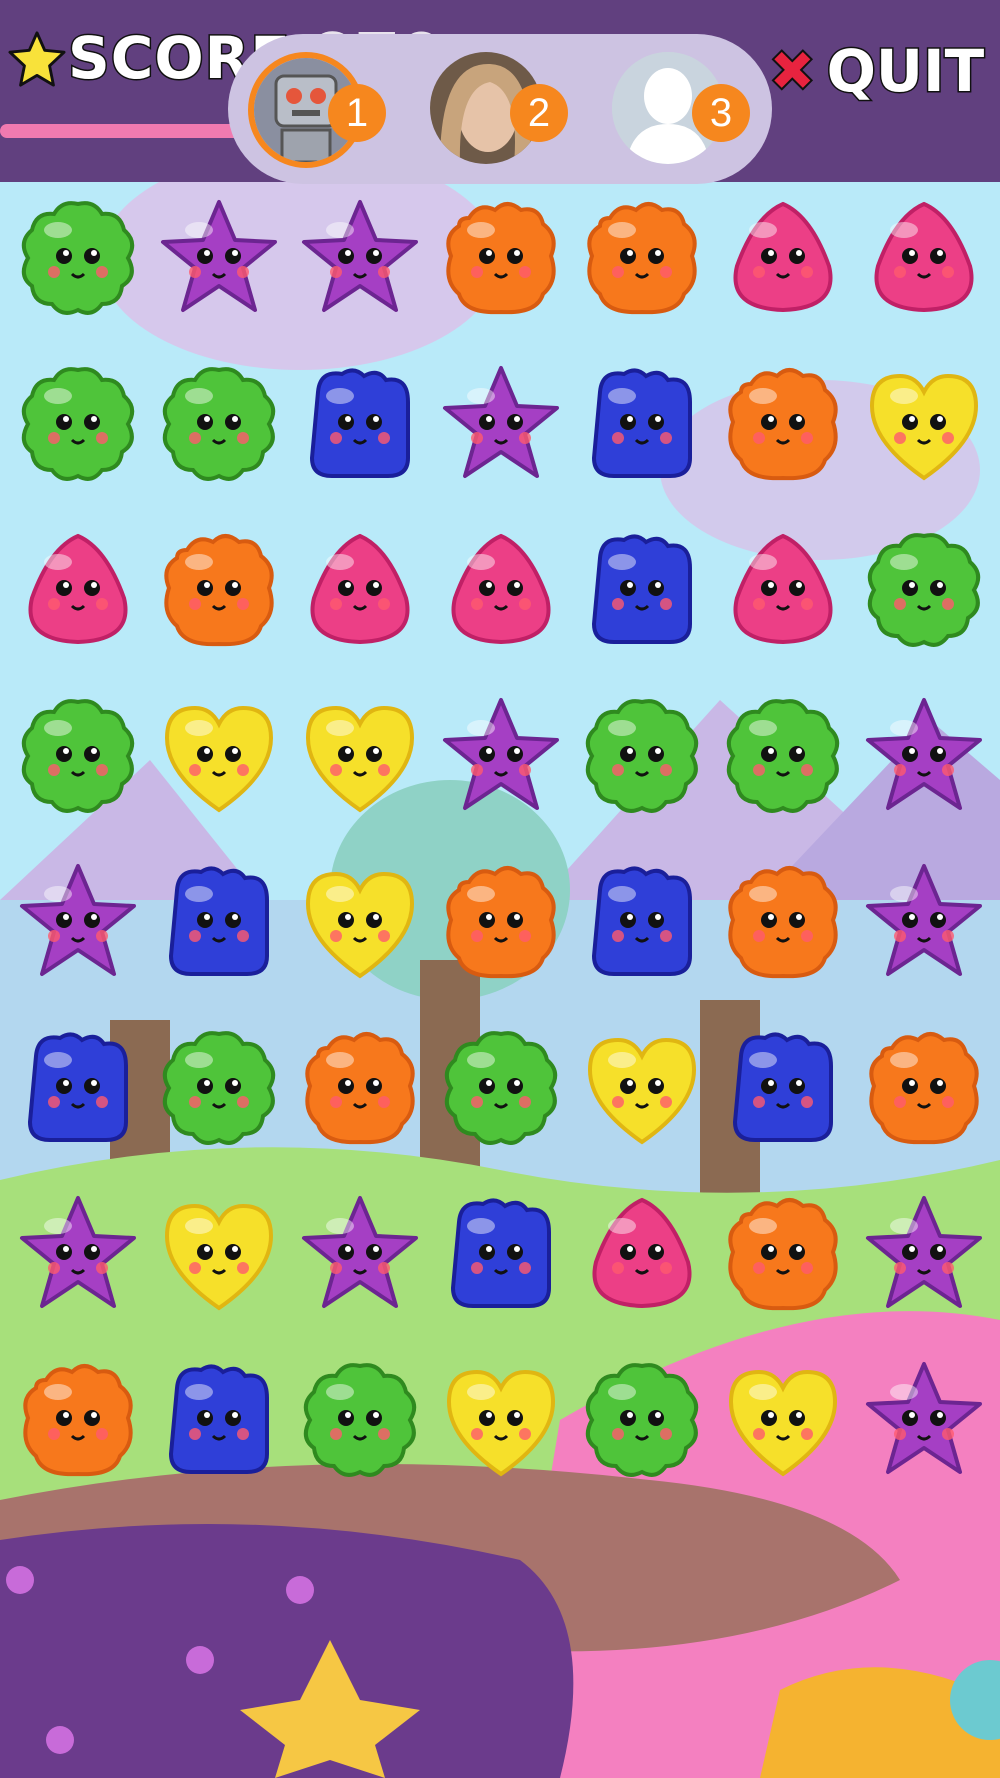 The width and height of the screenshot is (1000, 1778). I want to click on board-cell-r4-c5, so click(642, 756).